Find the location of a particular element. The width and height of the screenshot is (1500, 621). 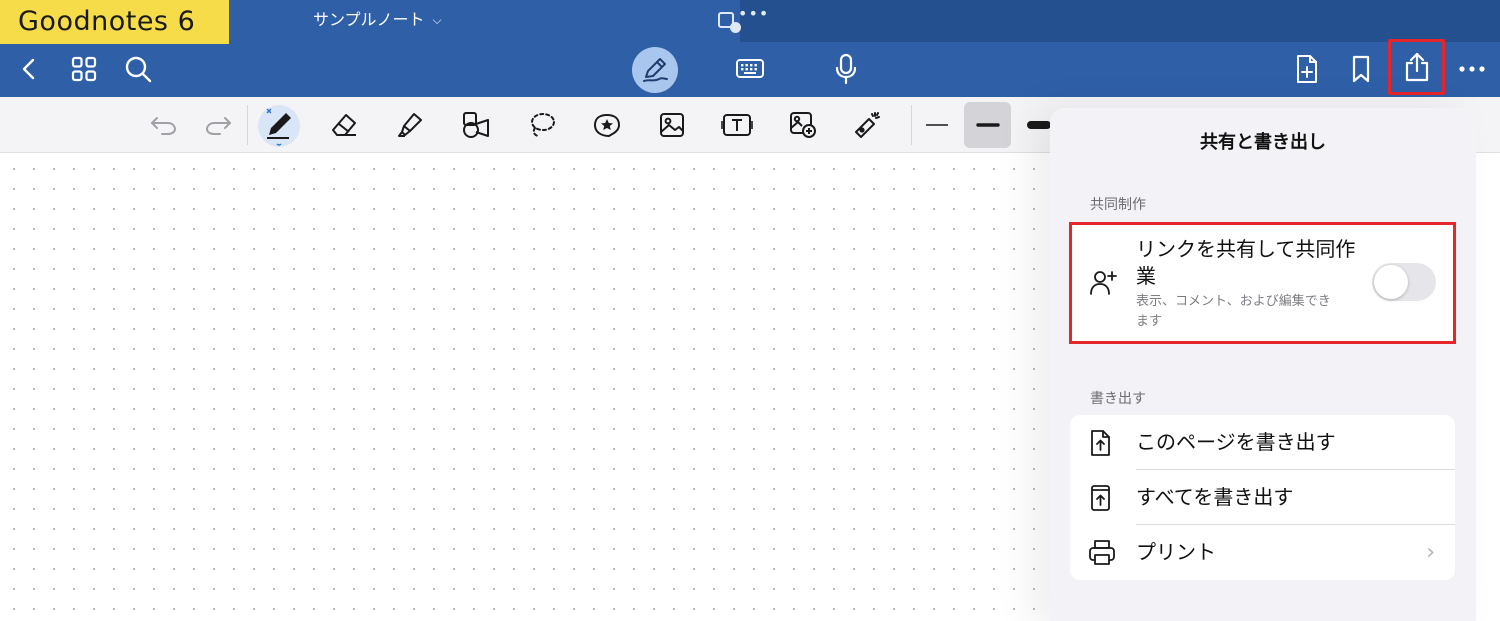

pen-mode-icon is located at coordinates (655, 70).